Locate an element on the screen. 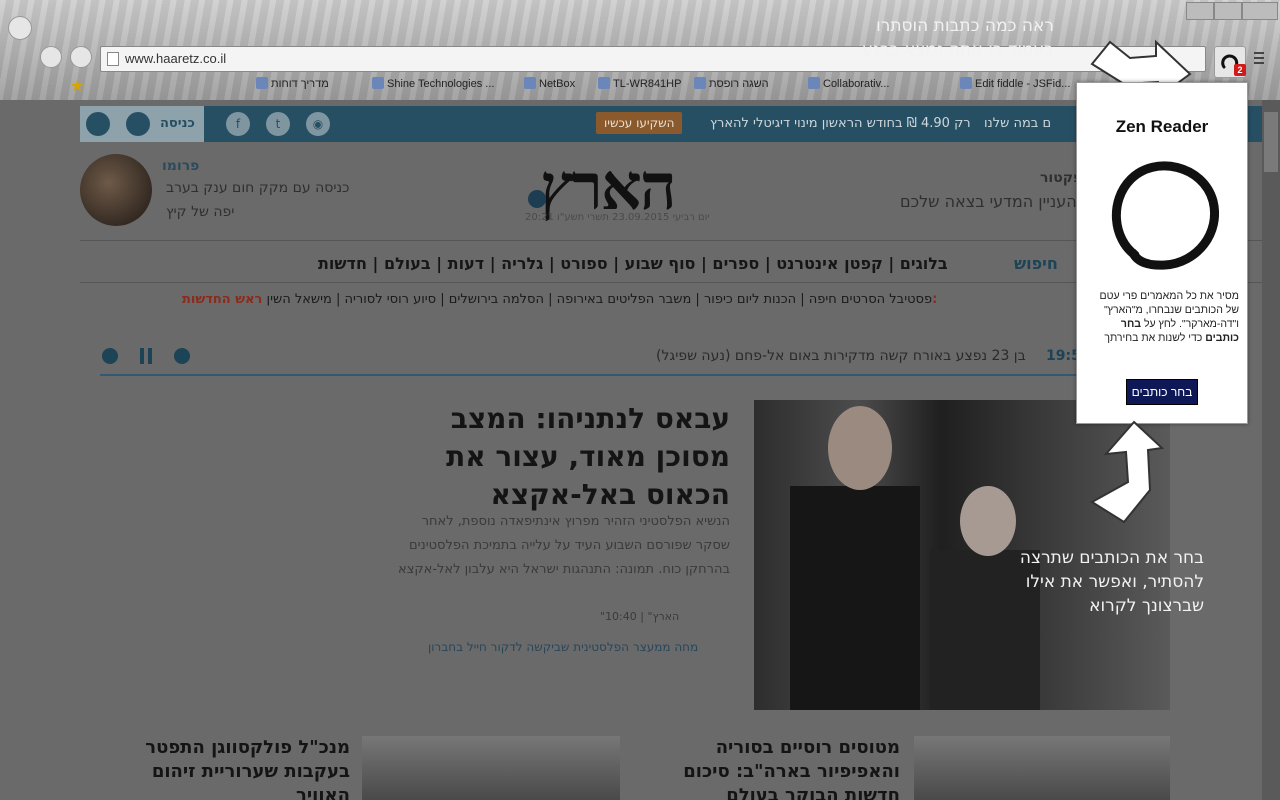 Image resolution: width=1280 pixels, height=800 pixels. facebook-icon: f is located at coordinates (238, 124).